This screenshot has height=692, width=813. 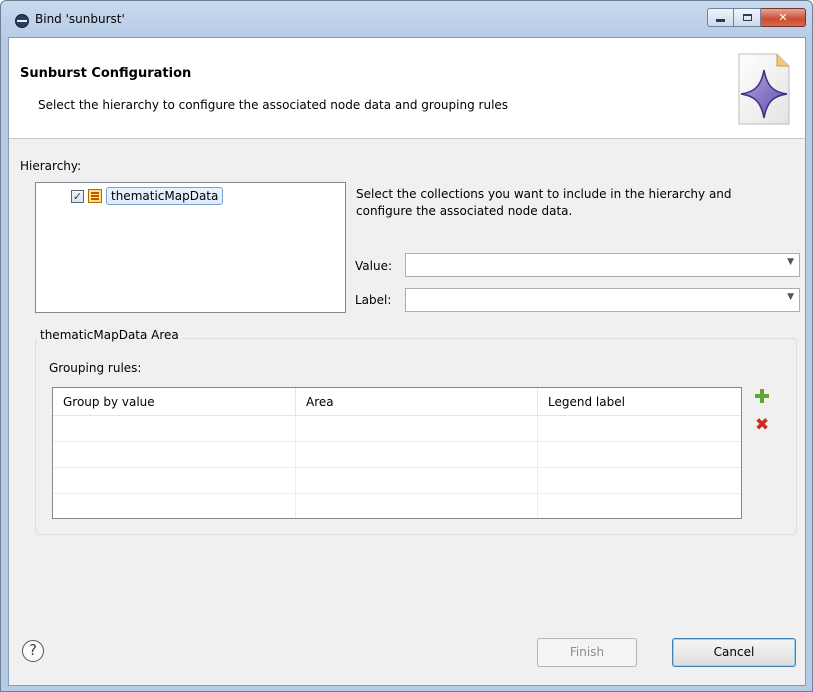 What do you see at coordinates (417, 401) in the screenshot?
I see `column-header-area: Area` at bounding box center [417, 401].